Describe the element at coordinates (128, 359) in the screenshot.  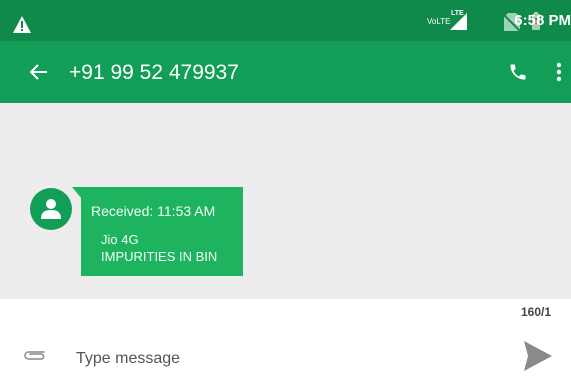
I see `message-input: Type message` at that location.